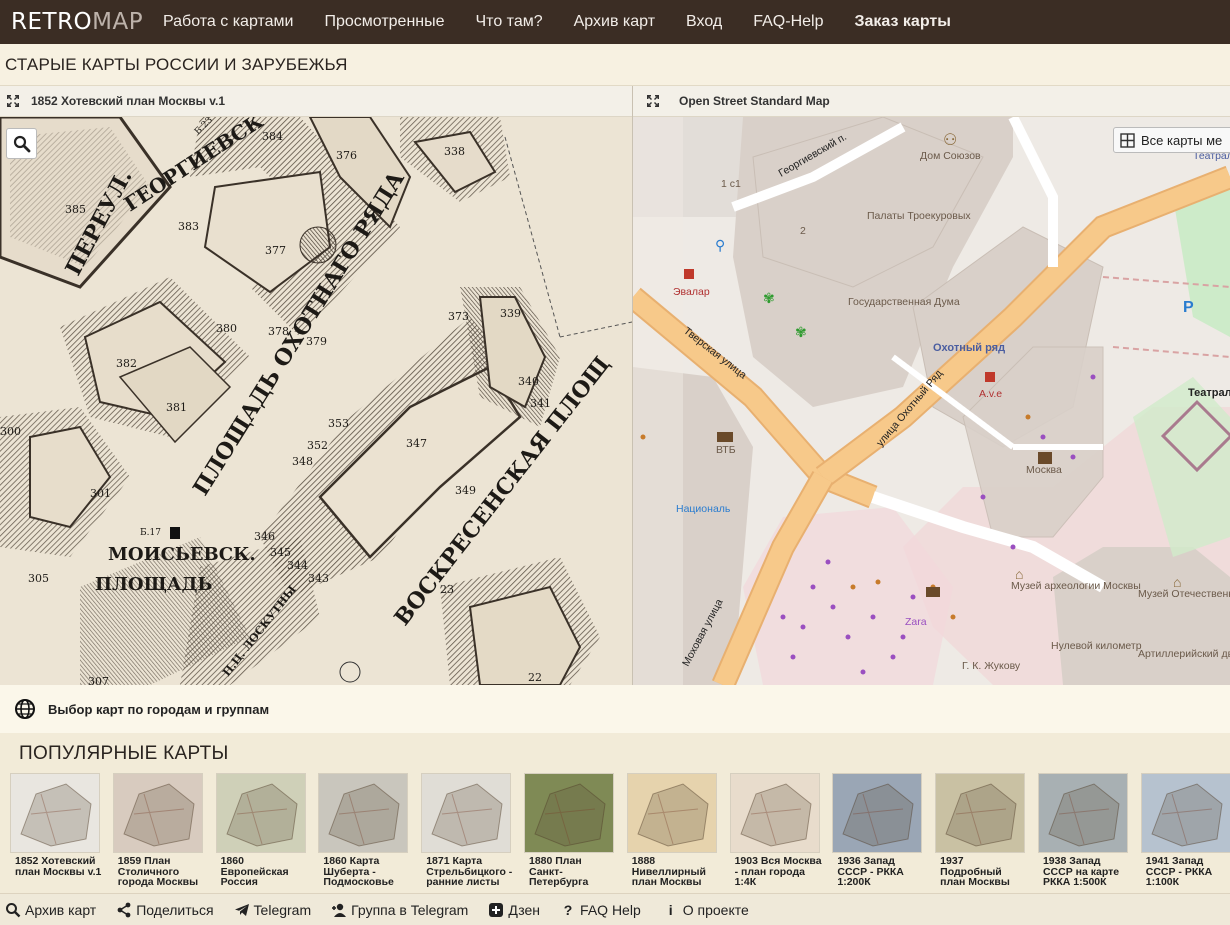  I want to click on footer-telegram-group-link: Группа в Telegram, so click(399, 910).